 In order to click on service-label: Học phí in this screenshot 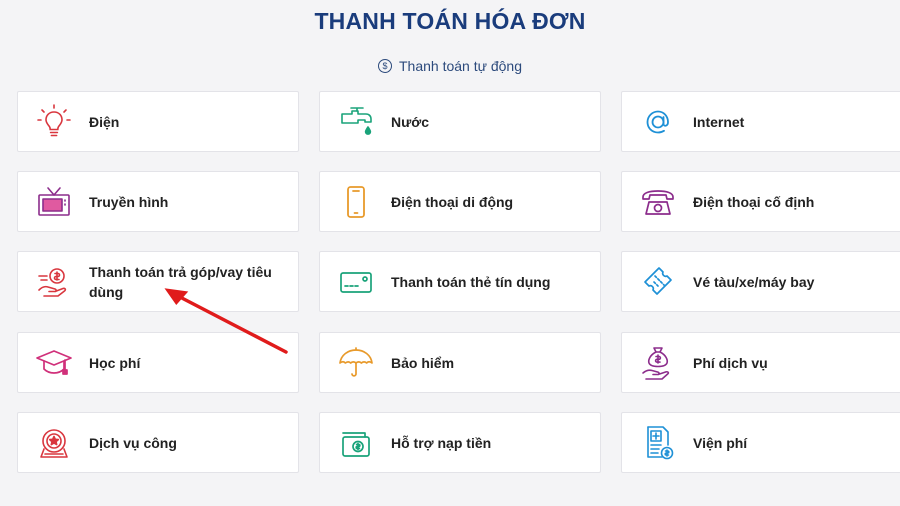, I will do `click(115, 362)`.